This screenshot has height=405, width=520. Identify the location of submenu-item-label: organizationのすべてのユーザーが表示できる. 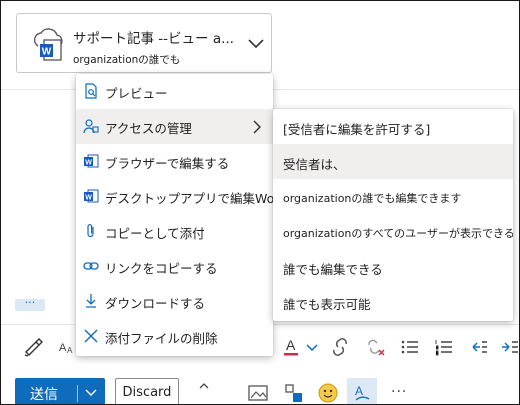
(399, 233).